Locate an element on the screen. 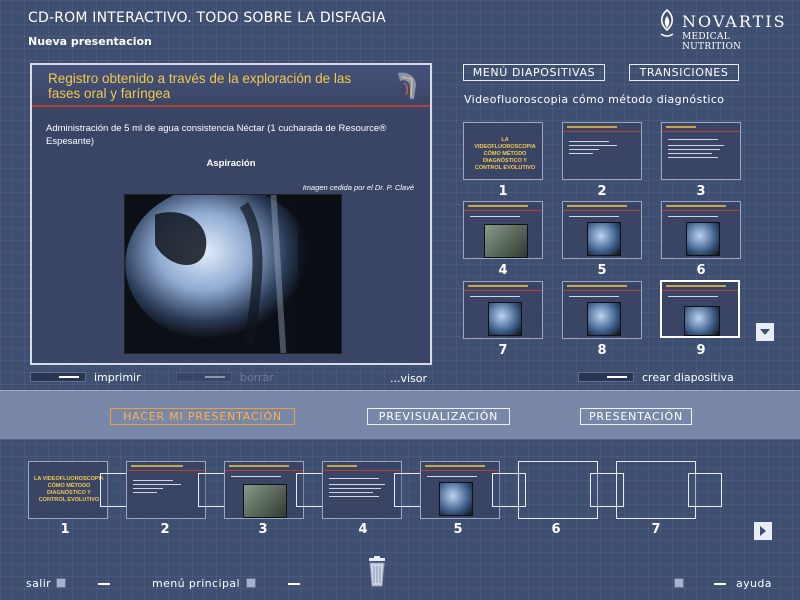 The height and width of the screenshot is (600, 800). thumbnail-number: 8 is located at coordinates (602, 350).